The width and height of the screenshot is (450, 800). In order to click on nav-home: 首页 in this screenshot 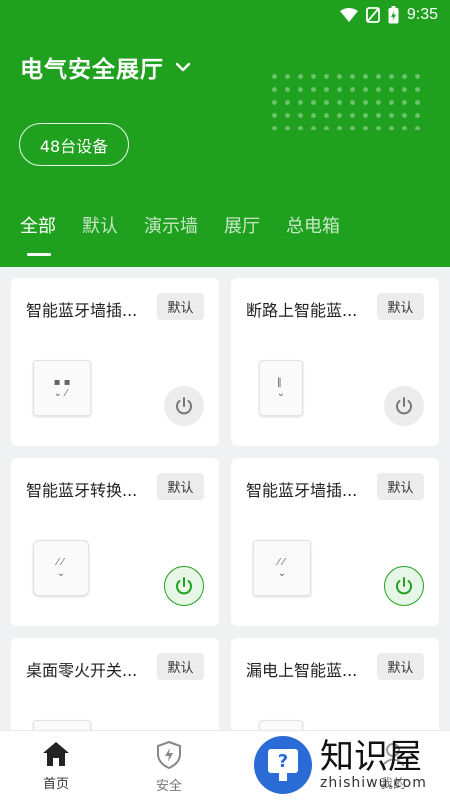, I will do `click(56, 766)`.